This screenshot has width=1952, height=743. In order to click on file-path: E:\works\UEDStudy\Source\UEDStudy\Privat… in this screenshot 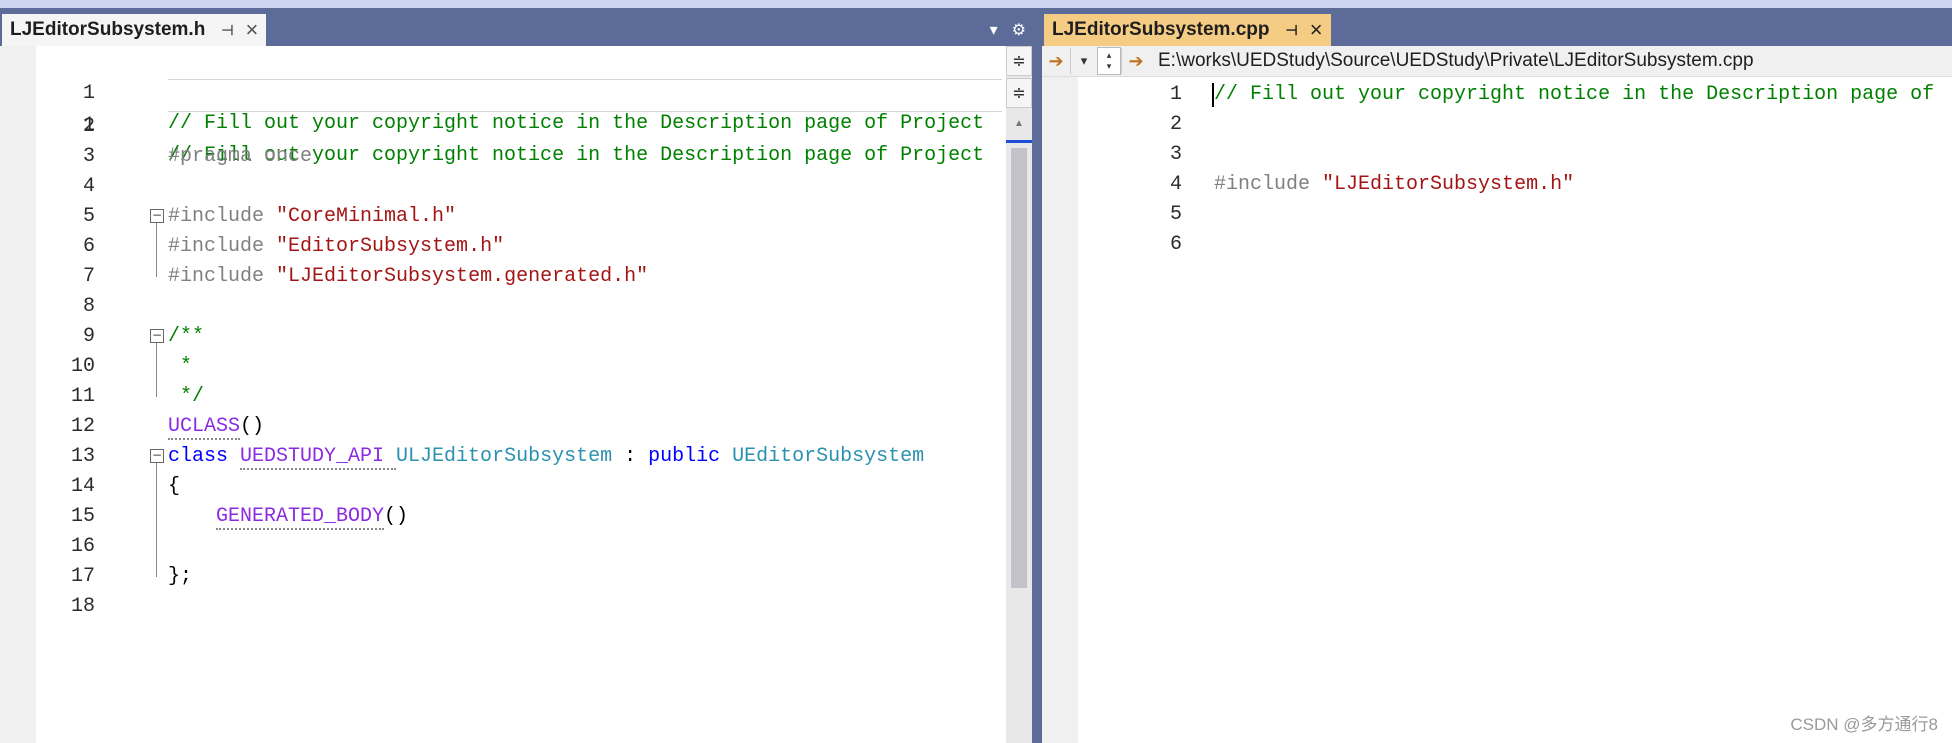, I will do `click(1456, 60)`.